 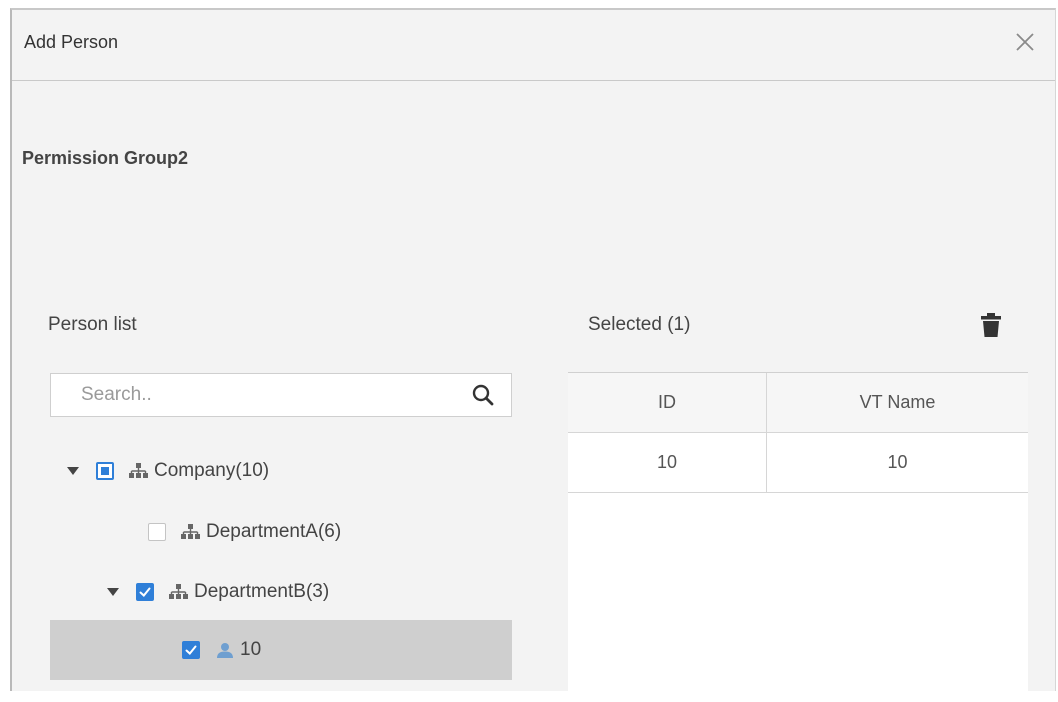 I want to click on trash-icon, so click(x=991, y=325).